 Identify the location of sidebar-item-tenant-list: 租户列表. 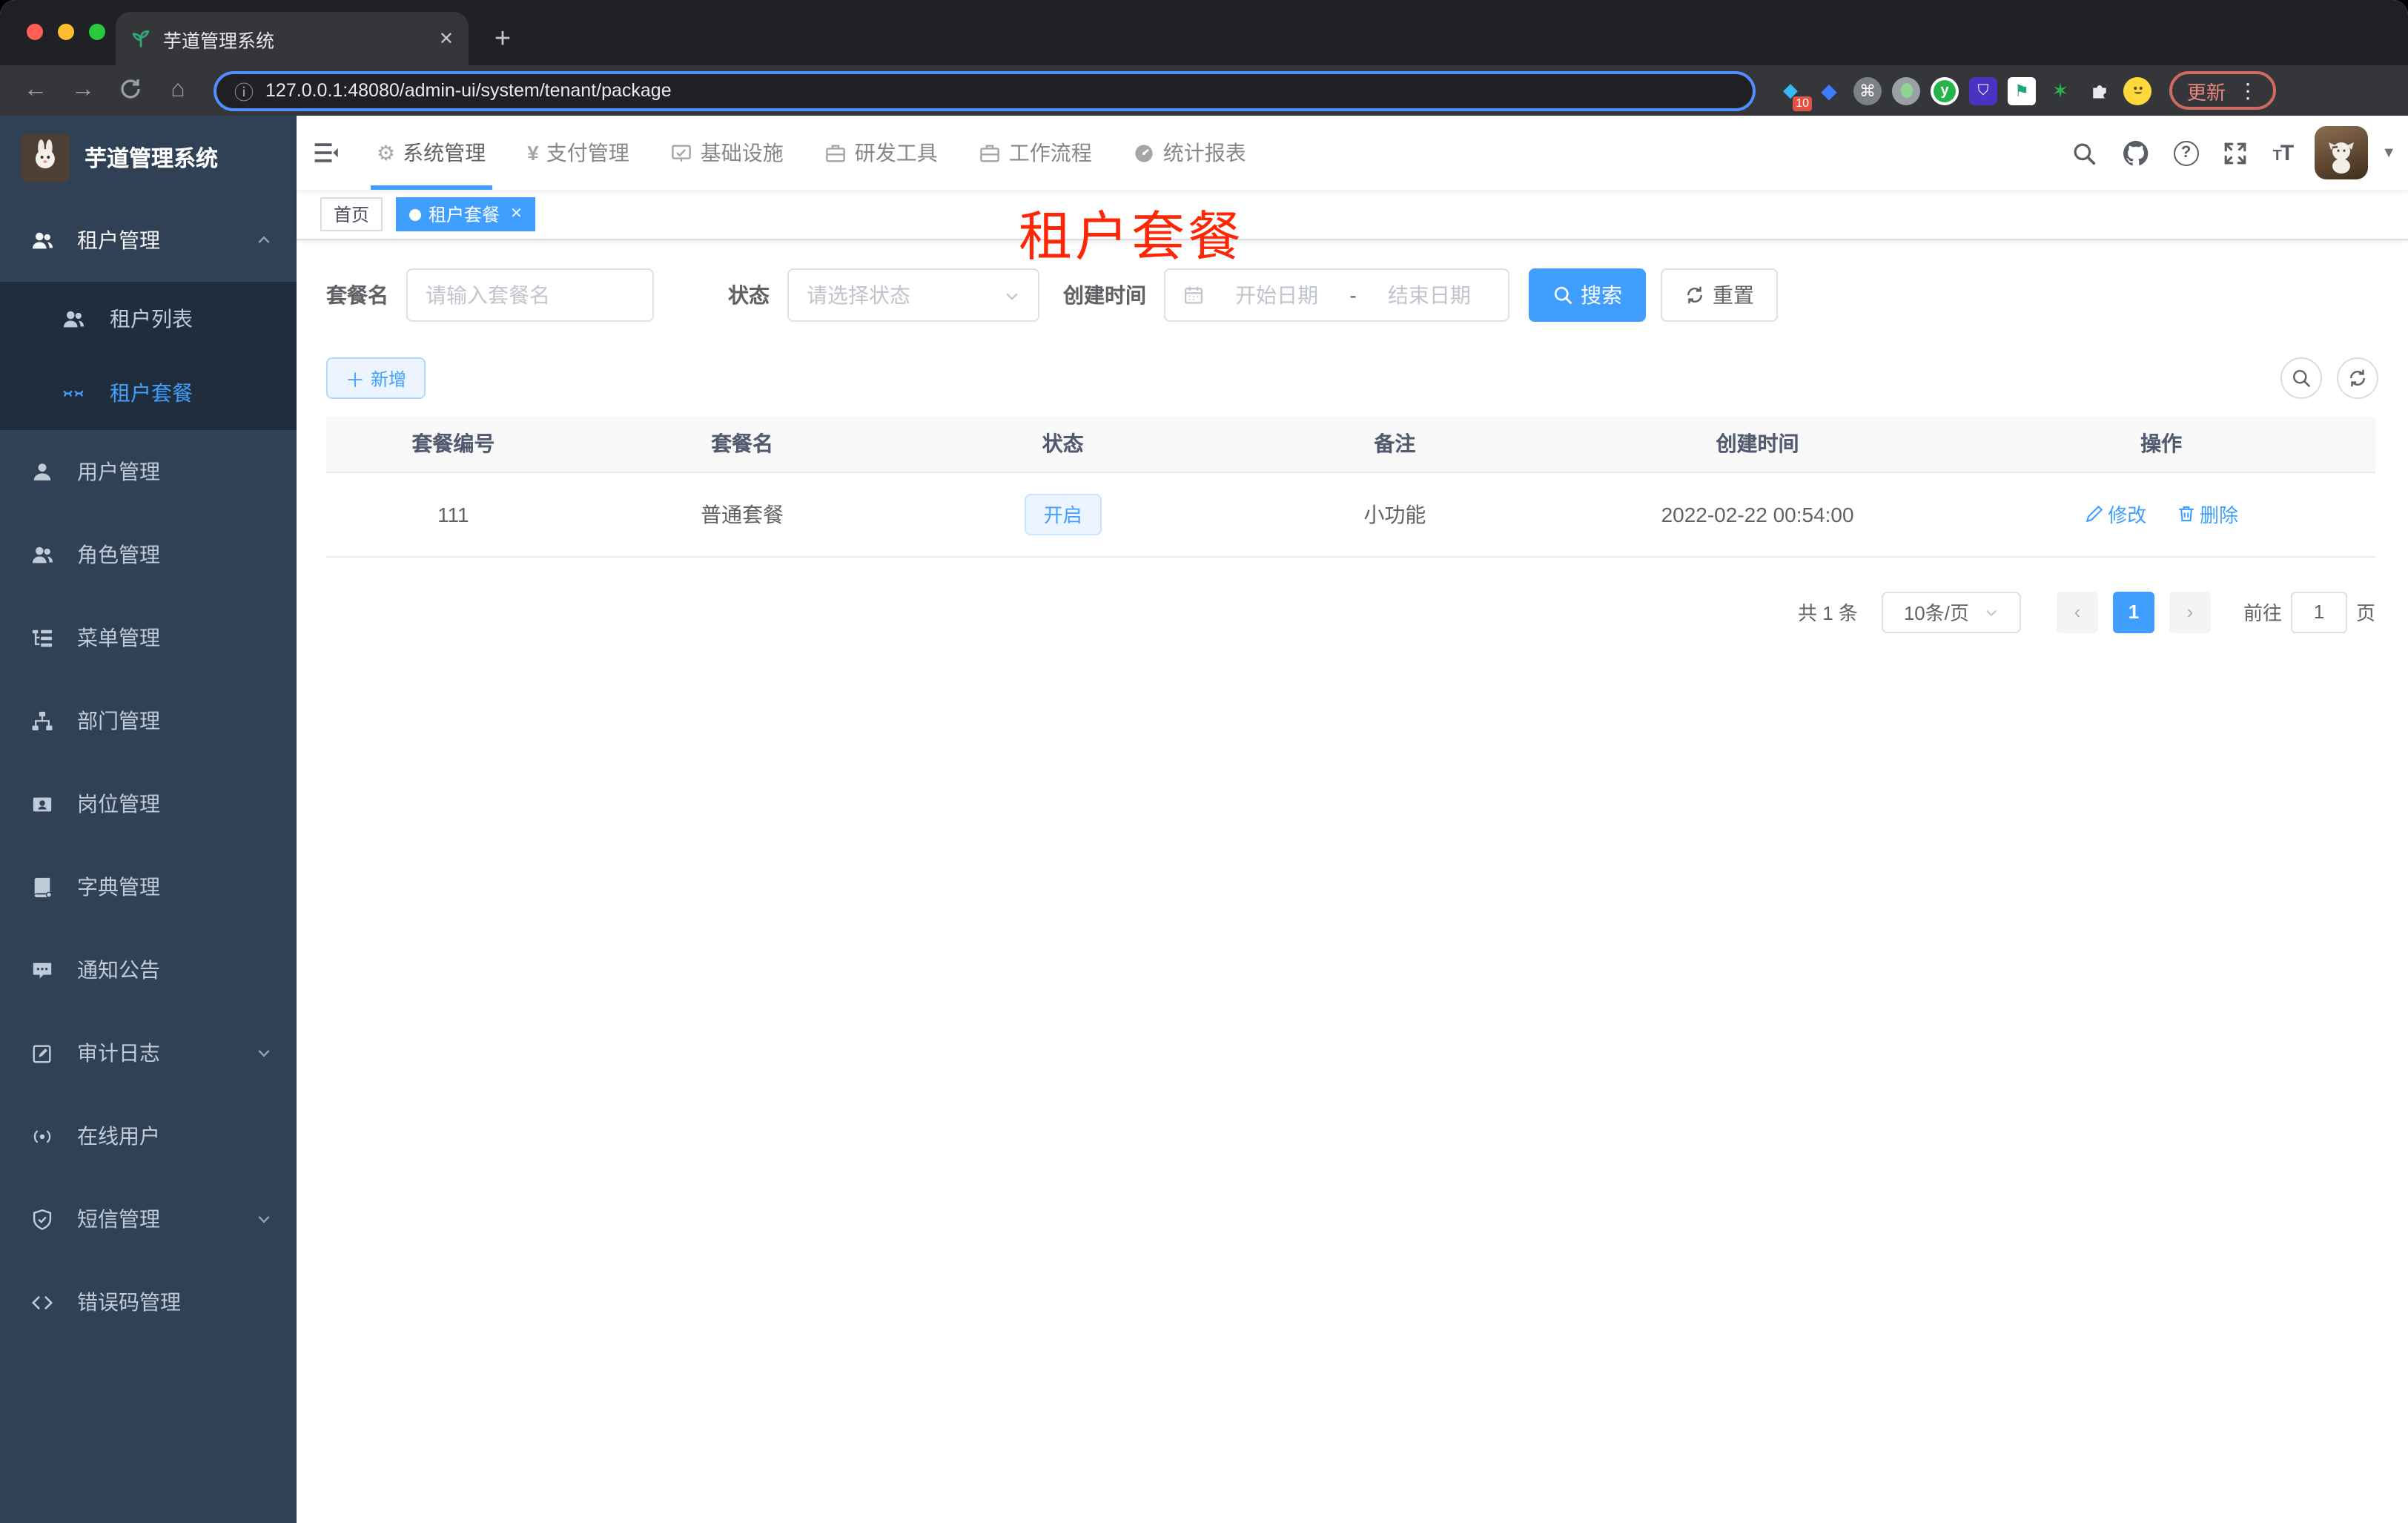
(148, 319).